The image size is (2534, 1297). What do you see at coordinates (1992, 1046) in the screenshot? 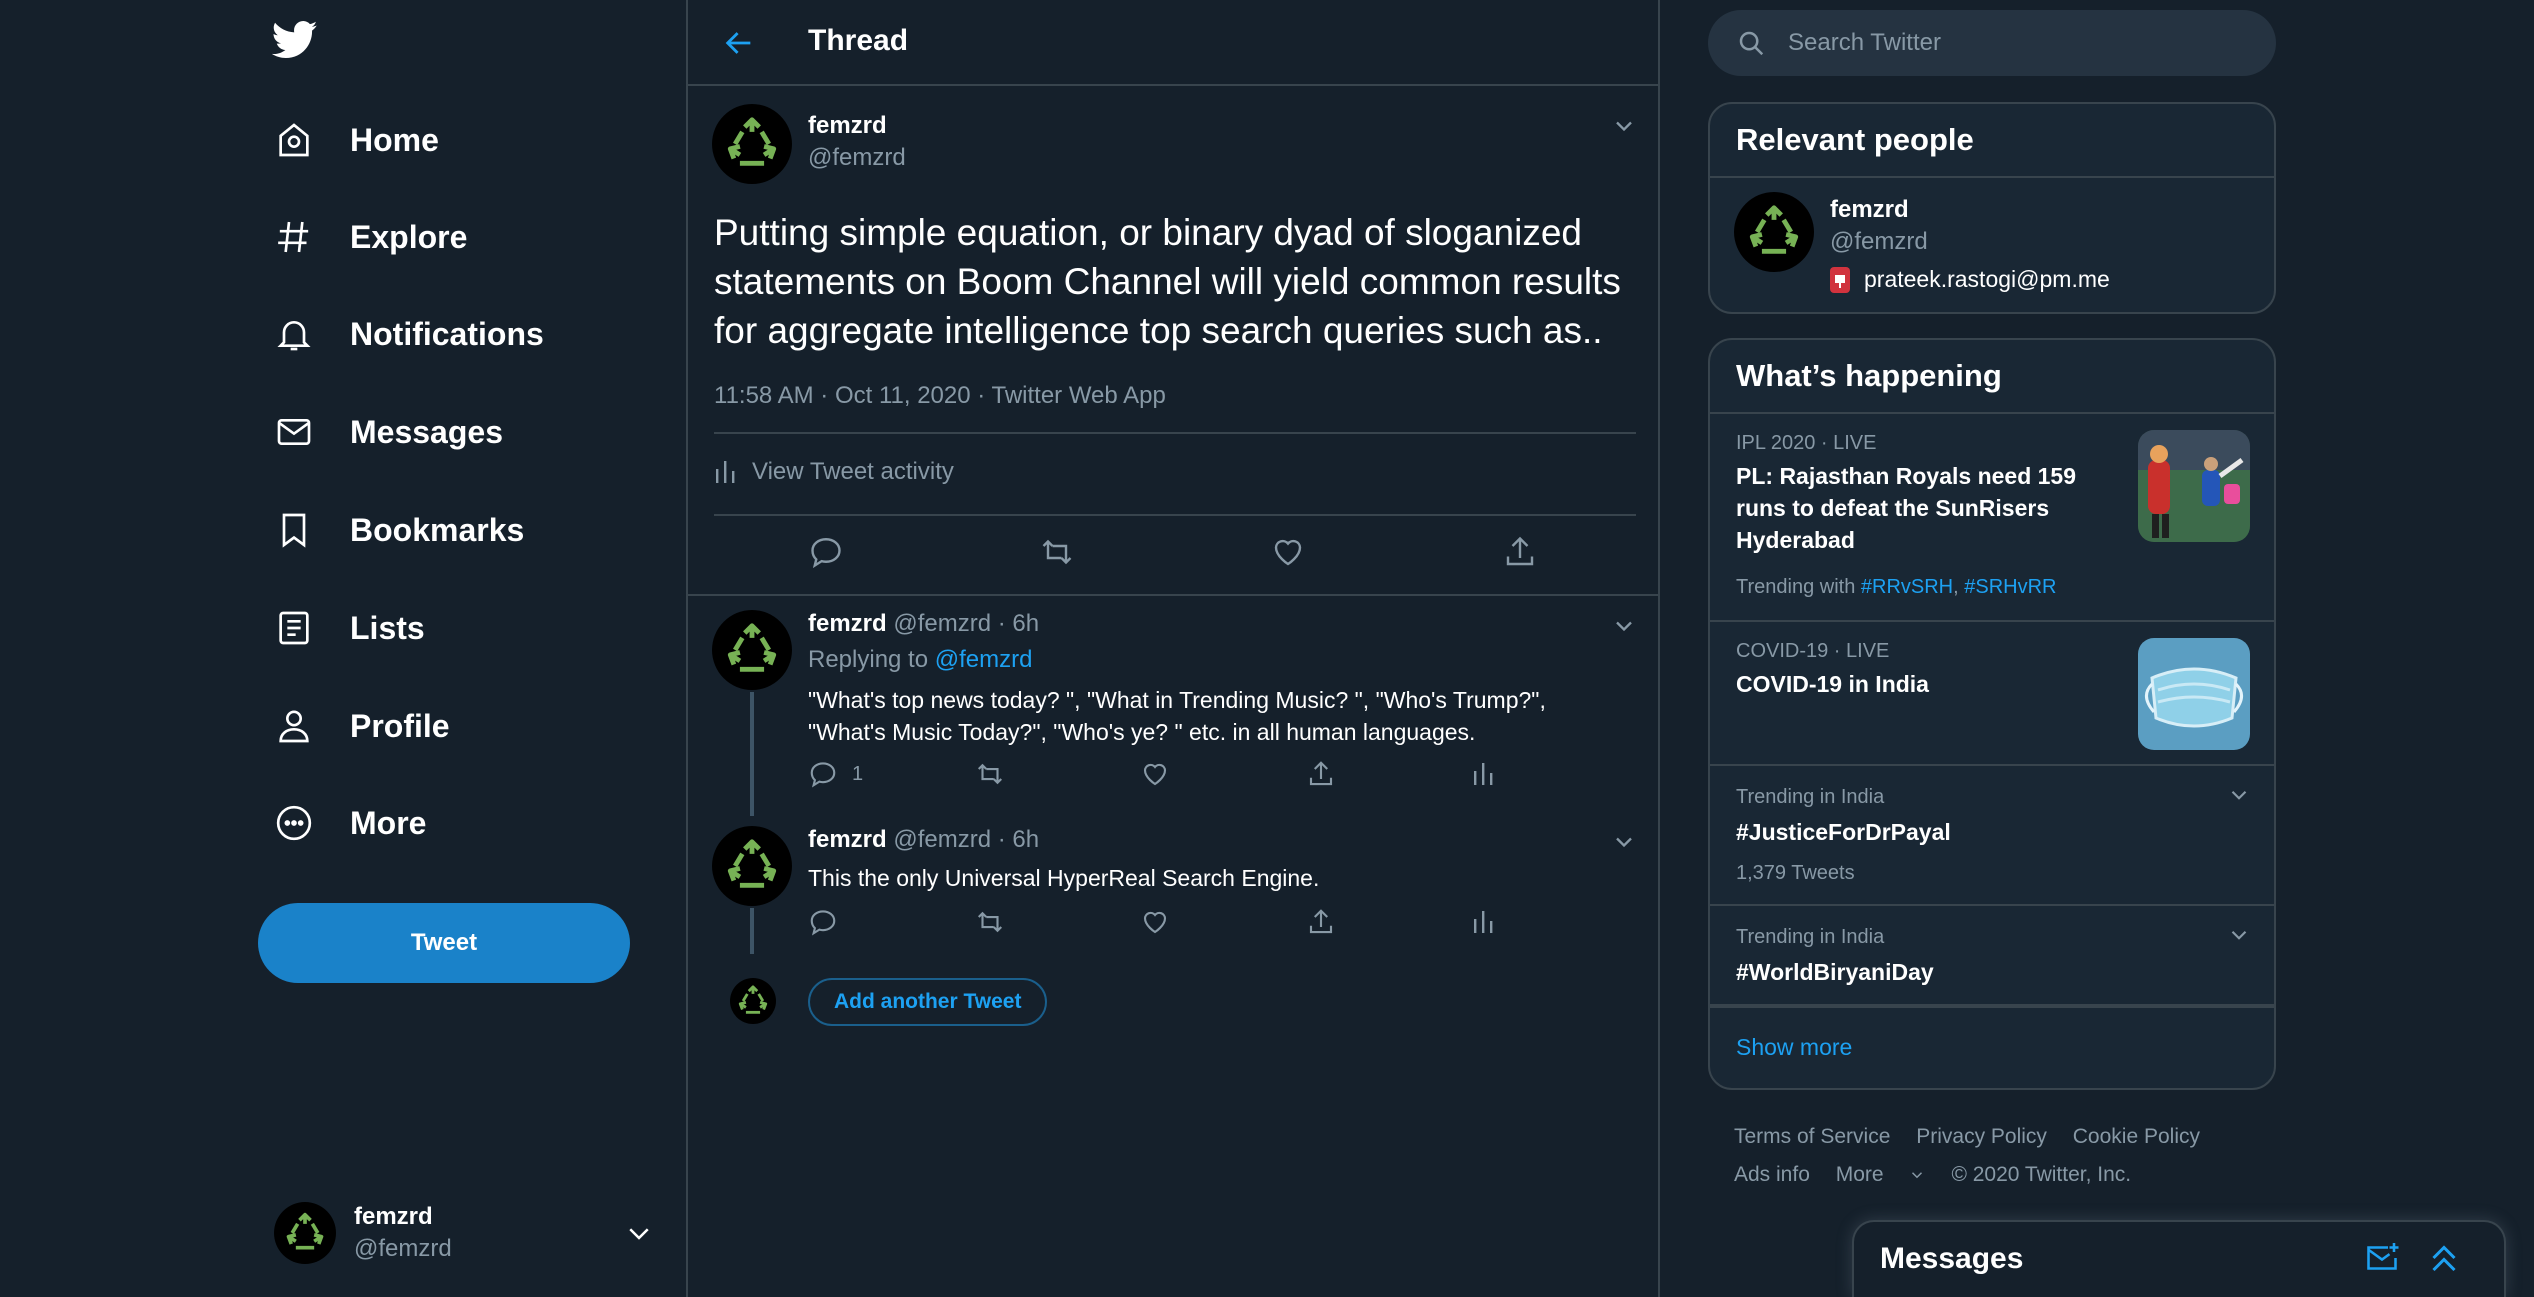
I see `show-more-link: Show more` at bounding box center [1992, 1046].